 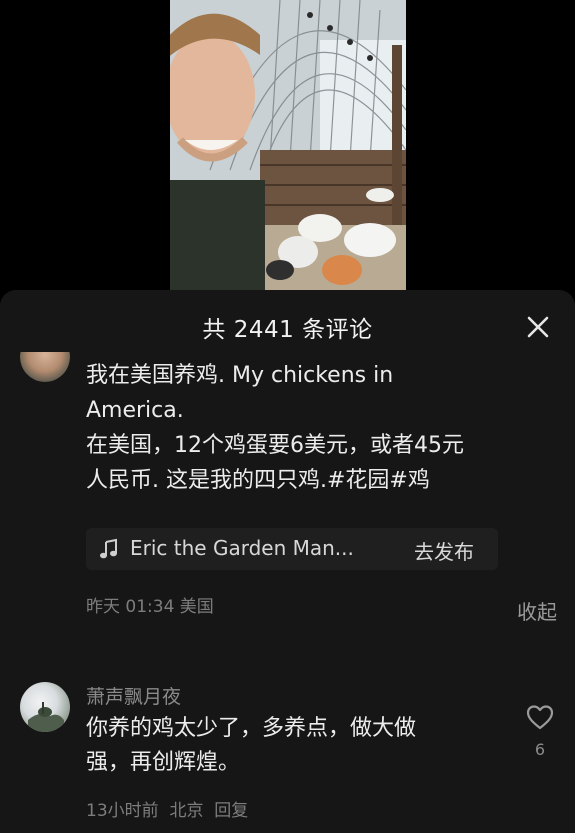 I want to click on comment-meta: 昨天 01:34 美国, so click(x=150, y=607).